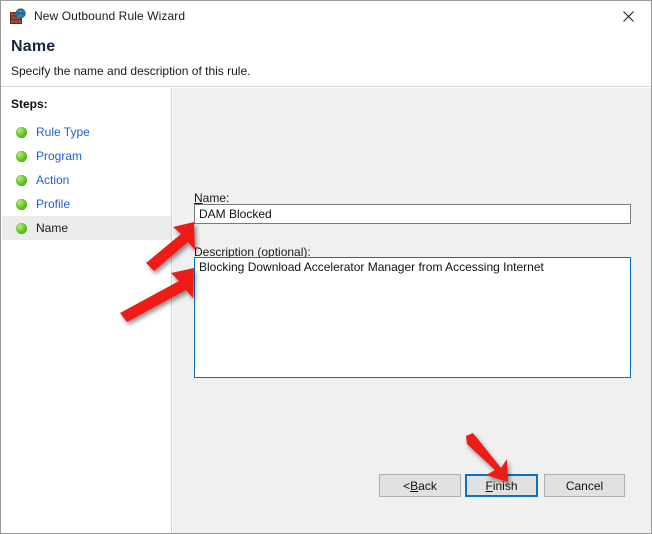 Image resolution: width=652 pixels, height=534 pixels. I want to click on back-prefix: <, so click(407, 485).